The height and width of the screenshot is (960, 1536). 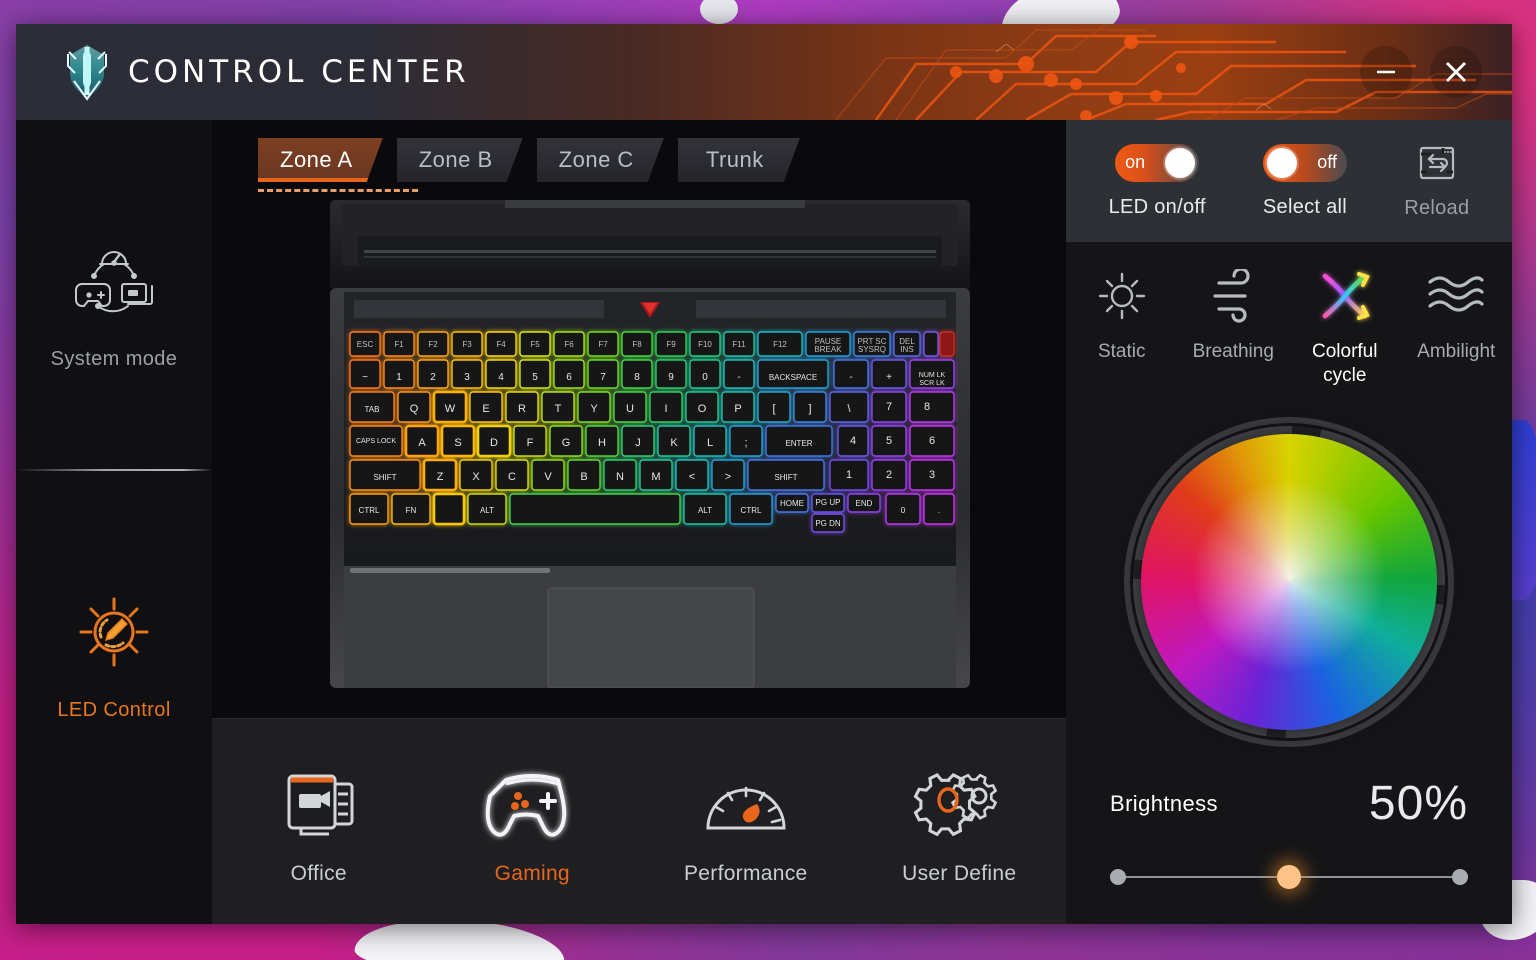 I want to click on svg-text: 7, so click(x=889, y=407).